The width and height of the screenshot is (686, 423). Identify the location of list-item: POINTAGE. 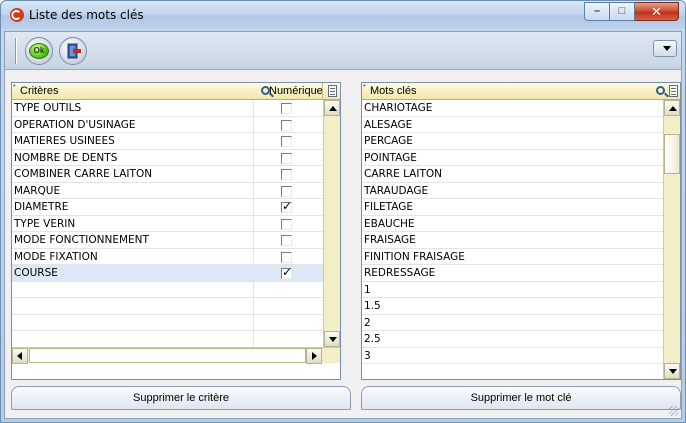
(521, 158).